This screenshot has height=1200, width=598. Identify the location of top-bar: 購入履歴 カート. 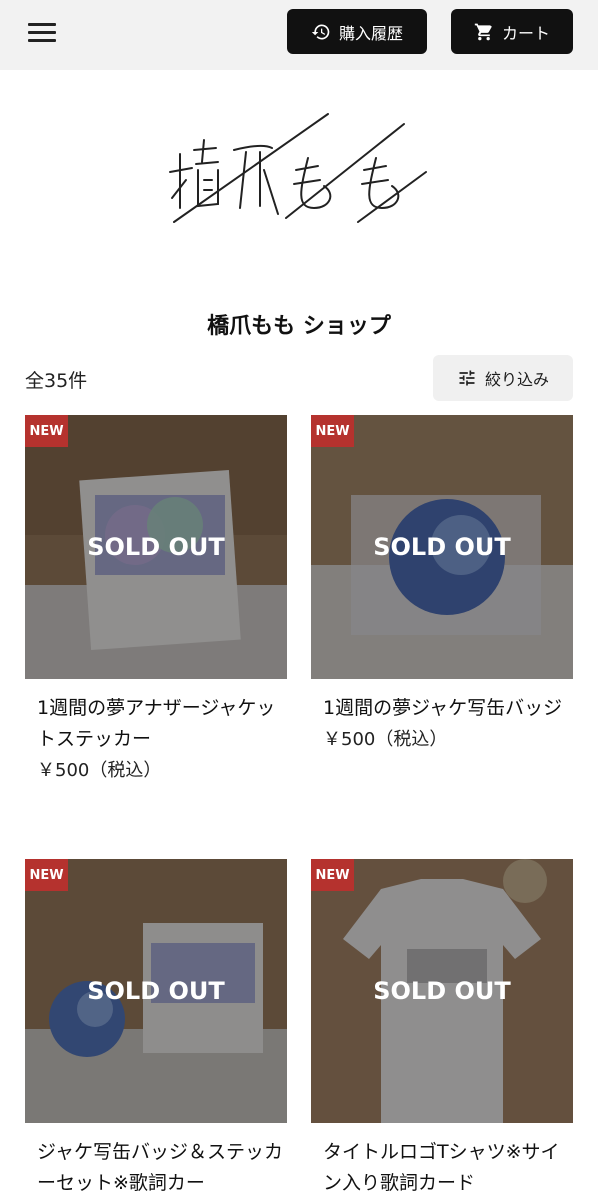
(299, 35).